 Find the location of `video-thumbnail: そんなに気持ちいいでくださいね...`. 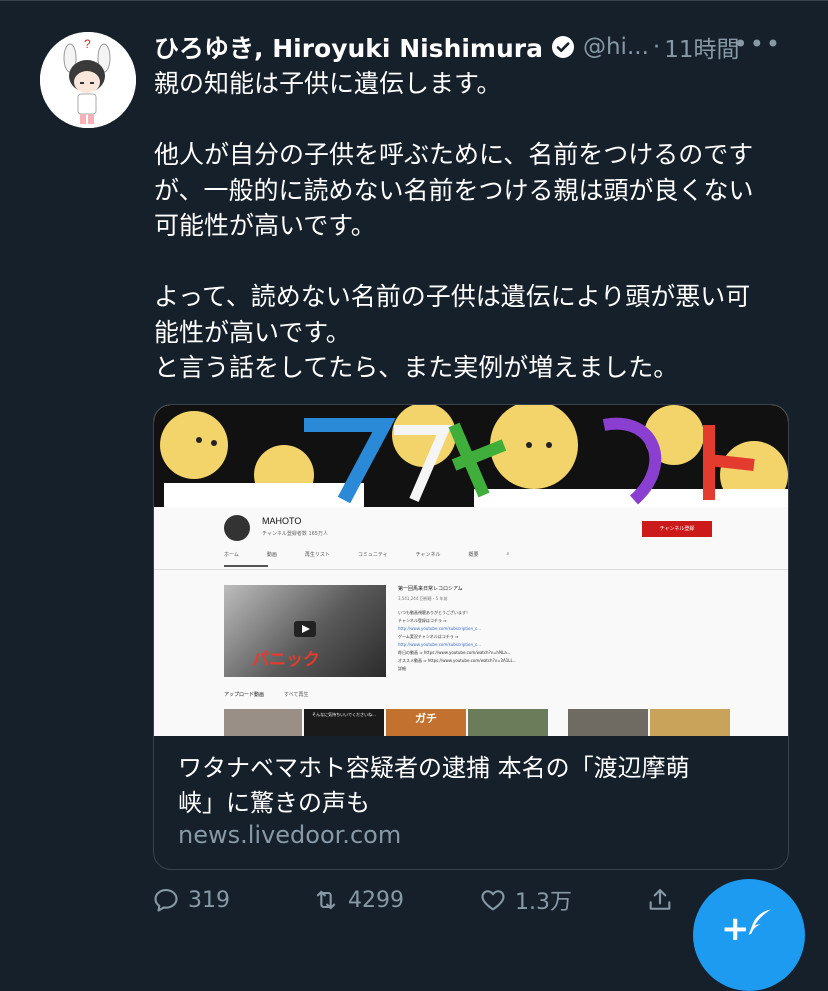

video-thumbnail: そんなに気持ちいいでくださいね... is located at coordinates (344, 722).